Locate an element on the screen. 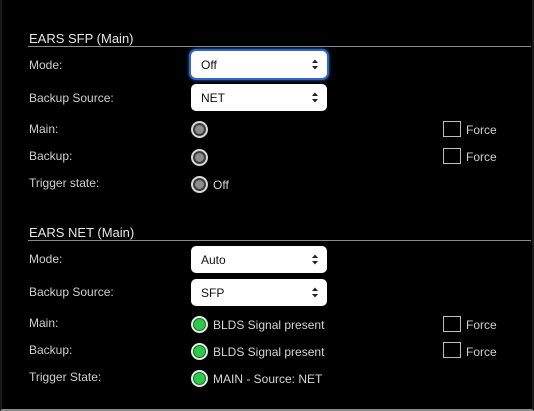  net-mode-label: Mode: is located at coordinates (46, 259).